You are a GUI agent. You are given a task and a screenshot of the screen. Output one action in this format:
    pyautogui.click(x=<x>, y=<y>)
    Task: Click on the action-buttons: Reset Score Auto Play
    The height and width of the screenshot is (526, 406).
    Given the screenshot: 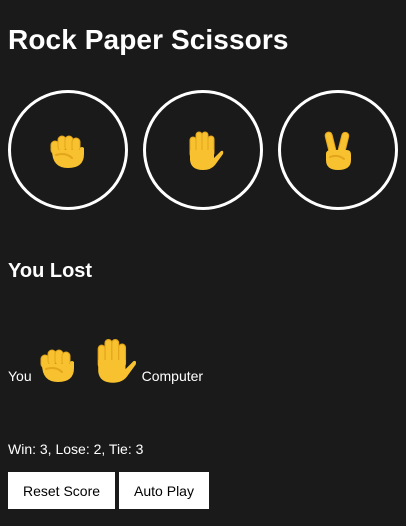 What is the action you would take?
    pyautogui.click(x=108, y=490)
    